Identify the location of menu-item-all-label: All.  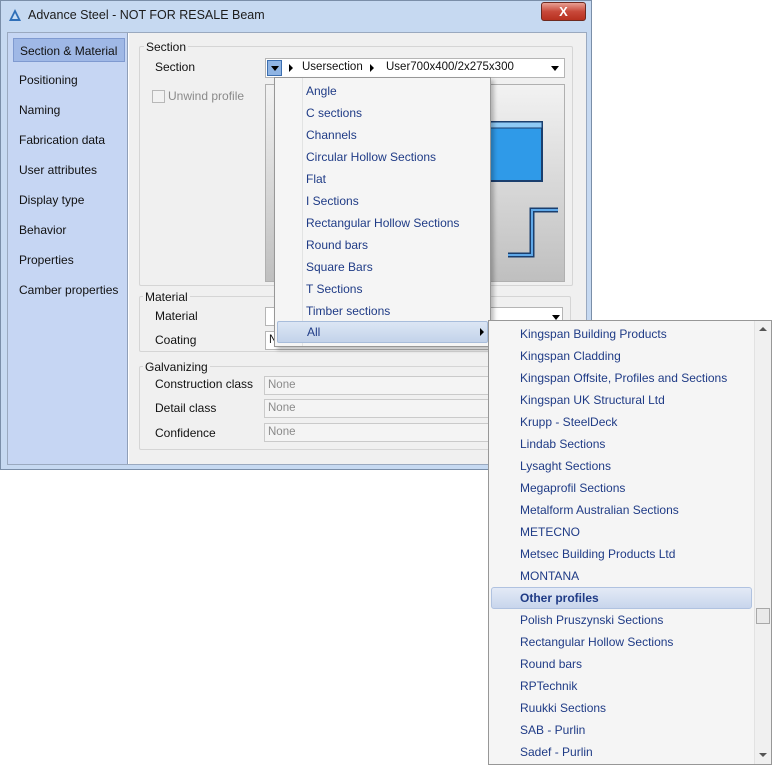
(314, 332).